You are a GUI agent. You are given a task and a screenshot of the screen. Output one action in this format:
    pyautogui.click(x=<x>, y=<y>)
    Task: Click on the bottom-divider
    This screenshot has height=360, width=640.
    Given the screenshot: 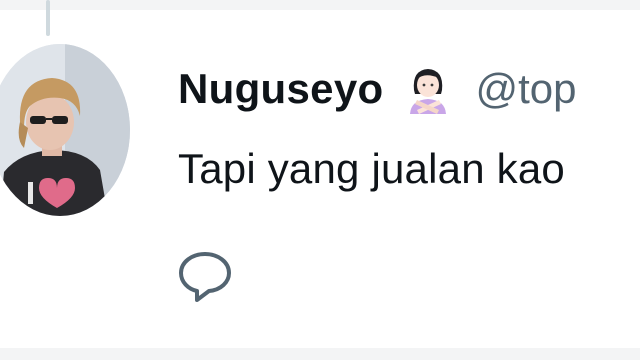 What is the action you would take?
    pyautogui.click(x=320, y=354)
    